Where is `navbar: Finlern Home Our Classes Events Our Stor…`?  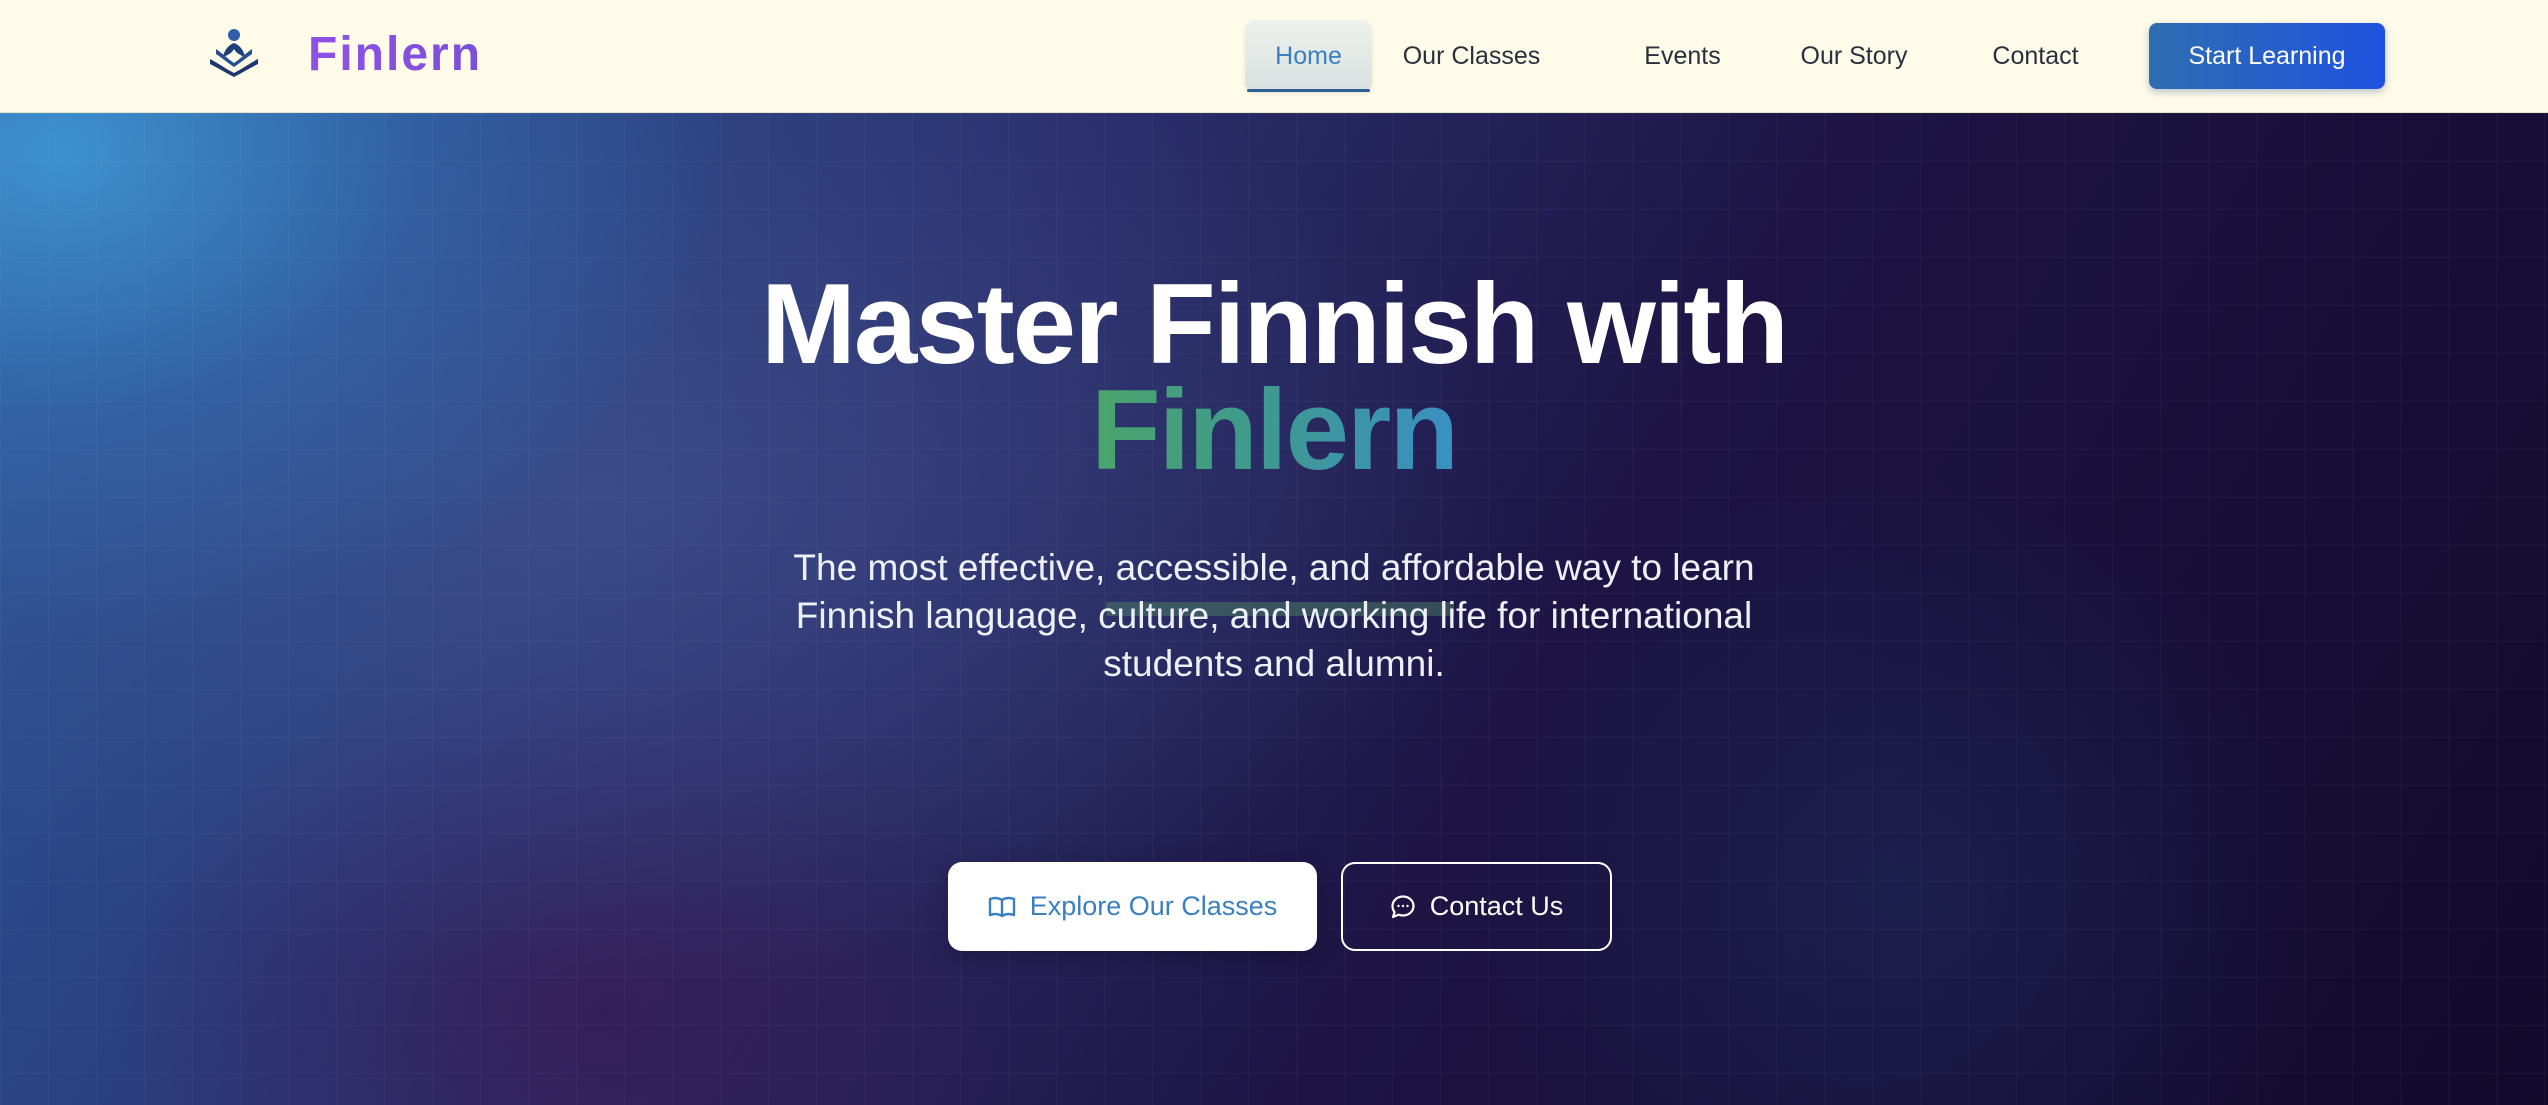
navbar: Finlern Home Our Classes Events Our Stor… is located at coordinates (1274, 56).